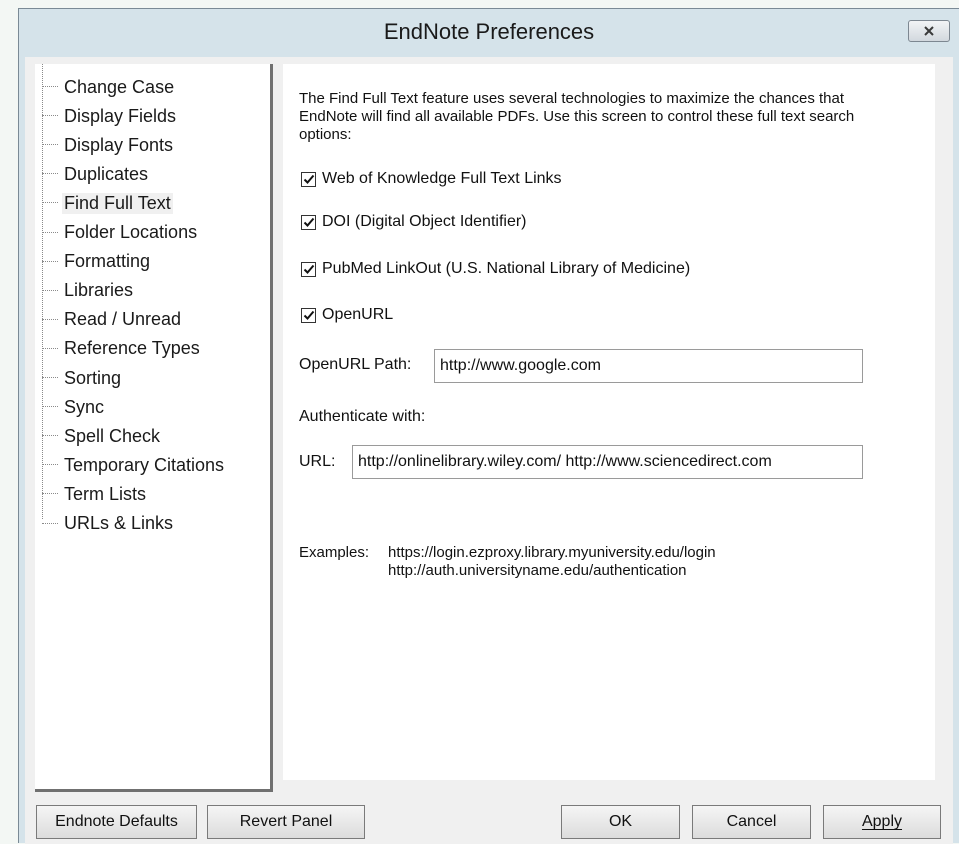 This screenshot has height=844, width=959. I want to click on sidebar-item-display-fields: Display Fields, so click(106, 116).